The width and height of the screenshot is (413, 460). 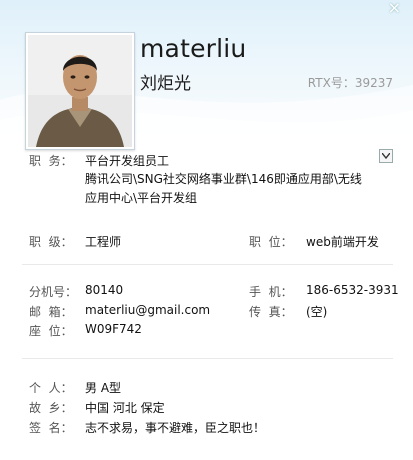 What do you see at coordinates (317, 312) in the screenshot?
I see `fax-value: (空)` at bounding box center [317, 312].